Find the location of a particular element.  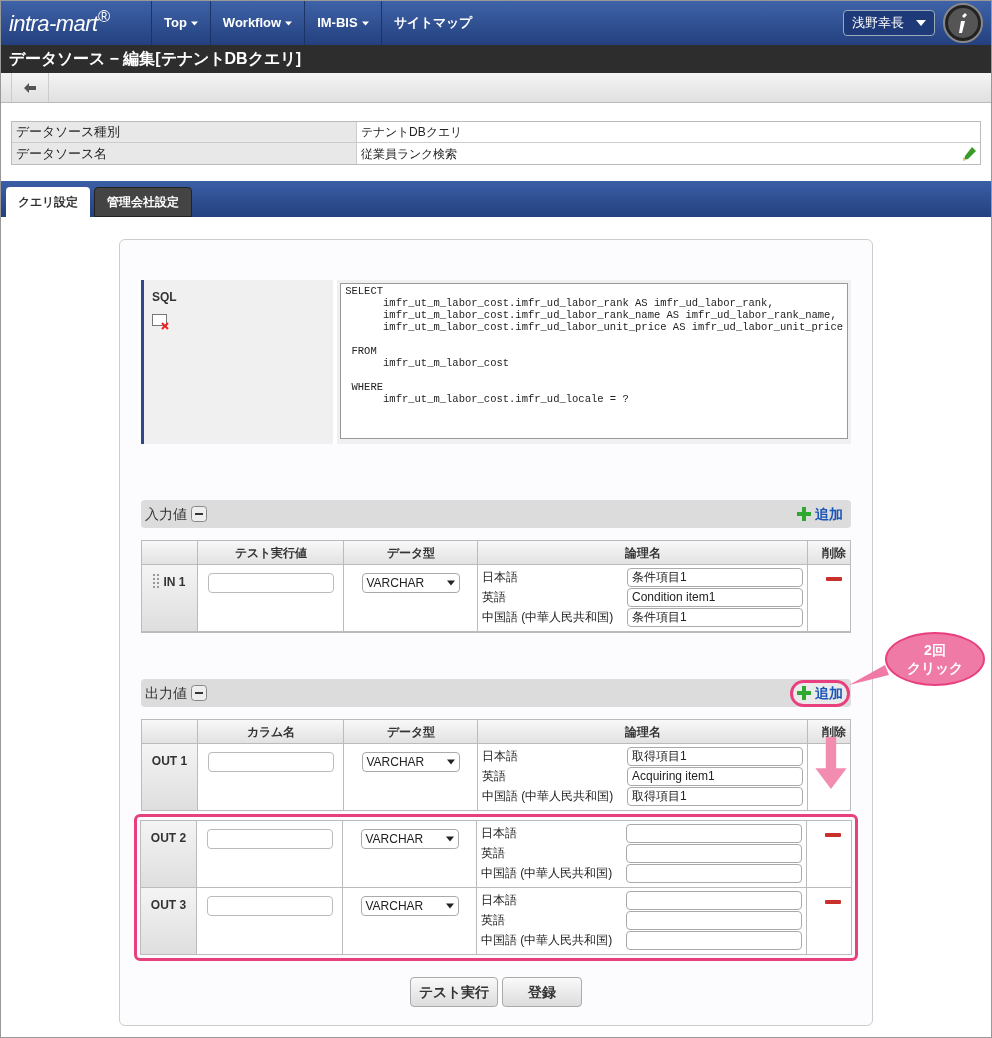

column-header: カラム名 is located at coordinates (270, 732).